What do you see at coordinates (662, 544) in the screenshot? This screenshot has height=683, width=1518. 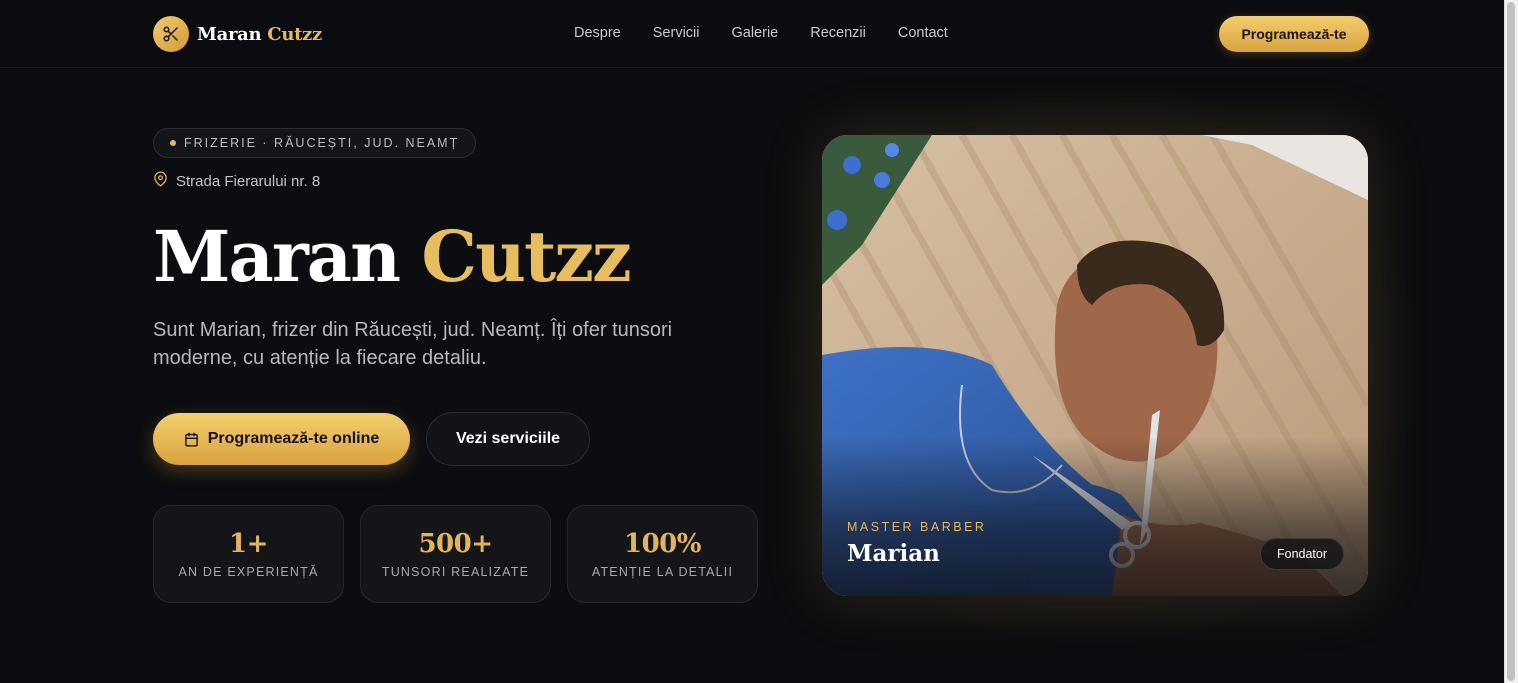 I see `stat-value: 100%` at bounding box center [662, 544].